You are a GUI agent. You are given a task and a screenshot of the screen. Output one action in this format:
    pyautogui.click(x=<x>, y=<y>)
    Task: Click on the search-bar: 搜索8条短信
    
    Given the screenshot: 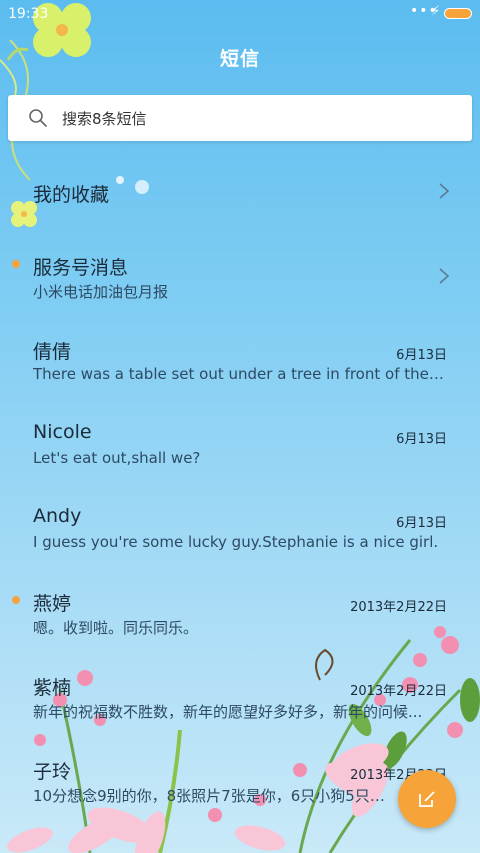 What is the action you would take?
    pyautogui.click(x=240, y=118)
    